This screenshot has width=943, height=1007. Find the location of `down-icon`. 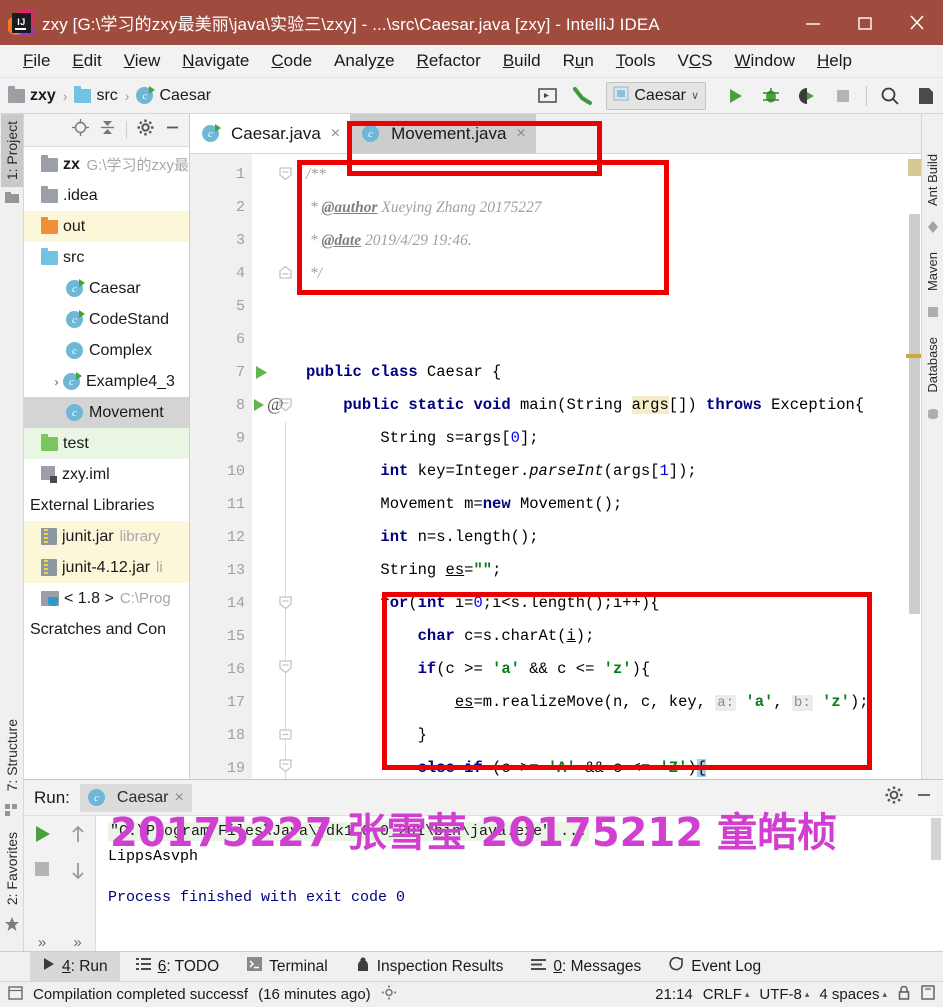

down-icon is located at coordinates (78, 873).